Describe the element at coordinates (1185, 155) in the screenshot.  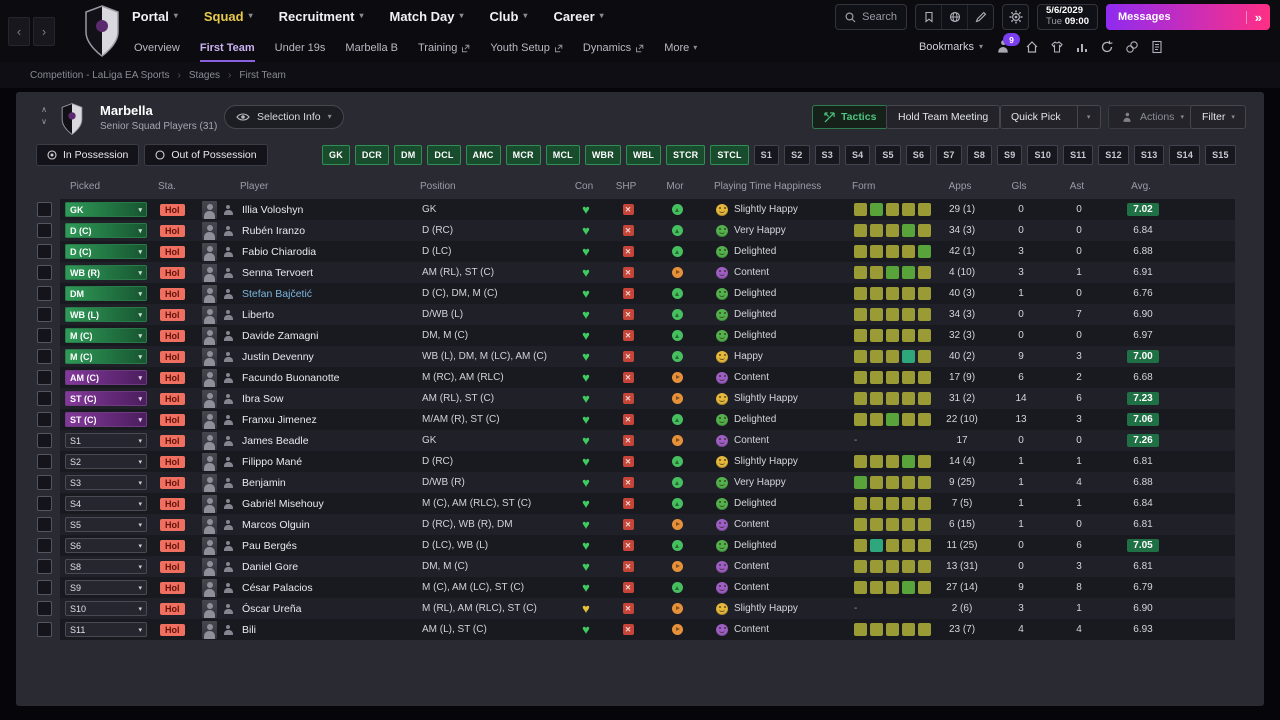
I see `filter-slot-s14: S14` at that location.